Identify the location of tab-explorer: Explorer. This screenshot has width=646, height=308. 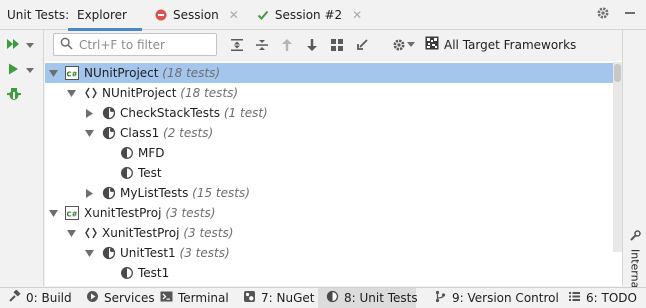
(105, 15).